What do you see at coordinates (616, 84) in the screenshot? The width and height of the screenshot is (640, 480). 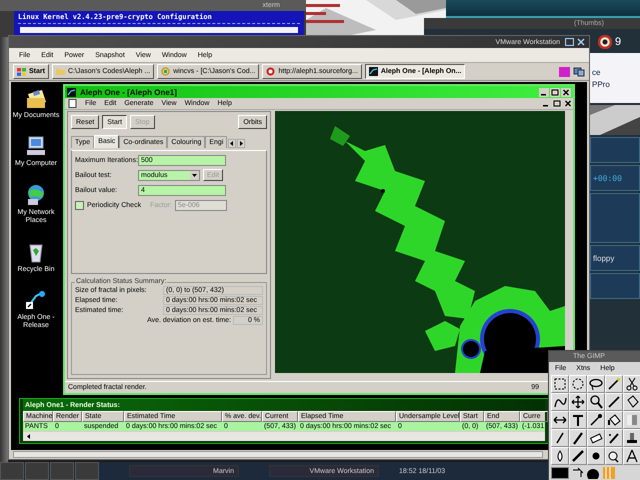 I see `list-item: PPro` at bounding box center [616, 84].